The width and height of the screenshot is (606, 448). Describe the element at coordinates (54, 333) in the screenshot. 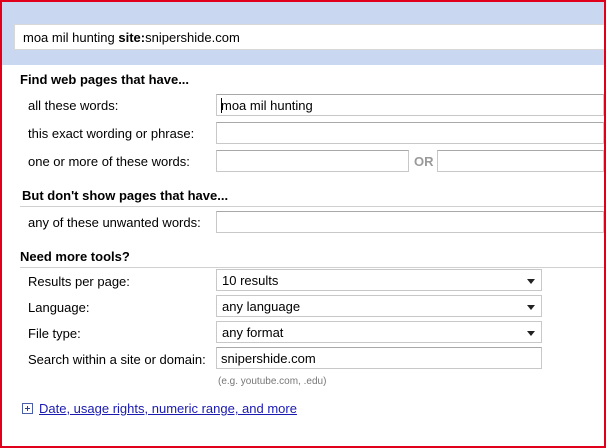

I see `file-type-label: File type:` at that location.